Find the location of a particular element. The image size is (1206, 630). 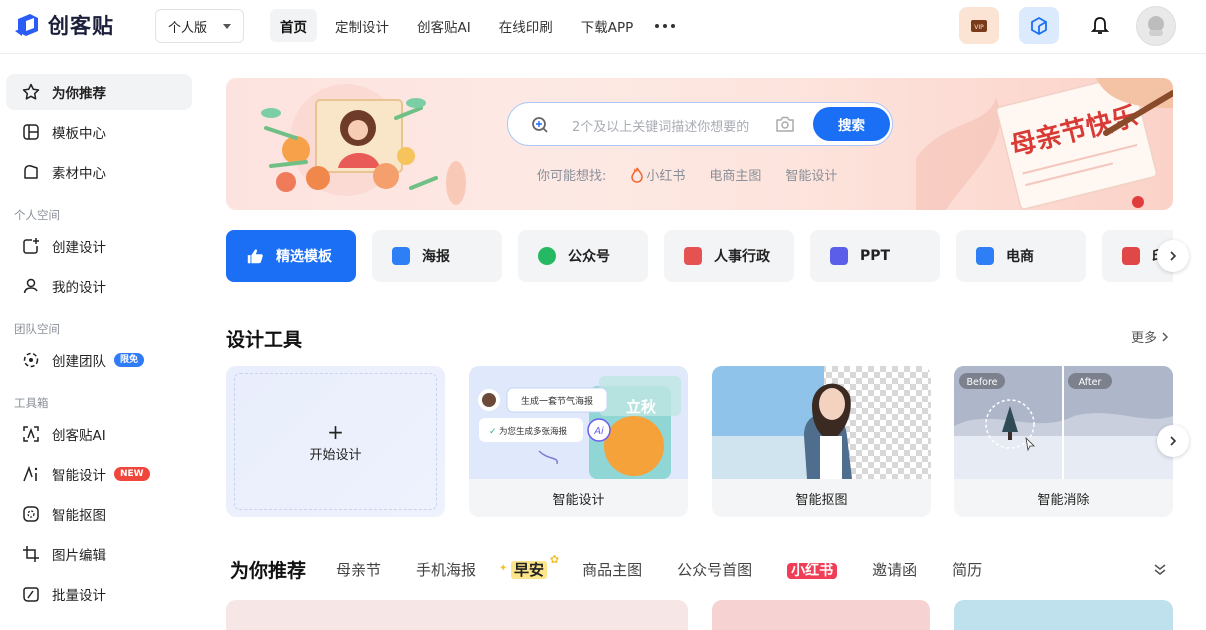

cutout-icon is located at coordinates (31, 514).